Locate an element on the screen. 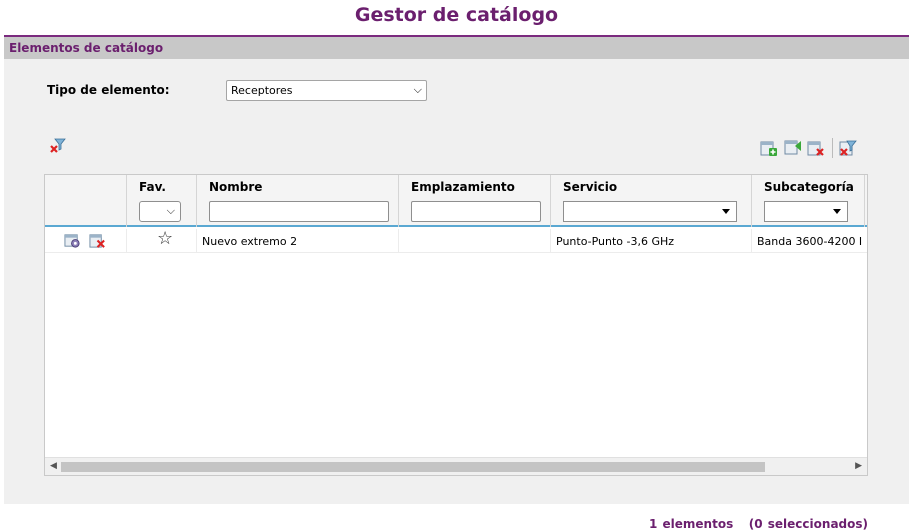 The width and height of the screenshot is (913, 531). row-actions is located at coordinates (86, 241).